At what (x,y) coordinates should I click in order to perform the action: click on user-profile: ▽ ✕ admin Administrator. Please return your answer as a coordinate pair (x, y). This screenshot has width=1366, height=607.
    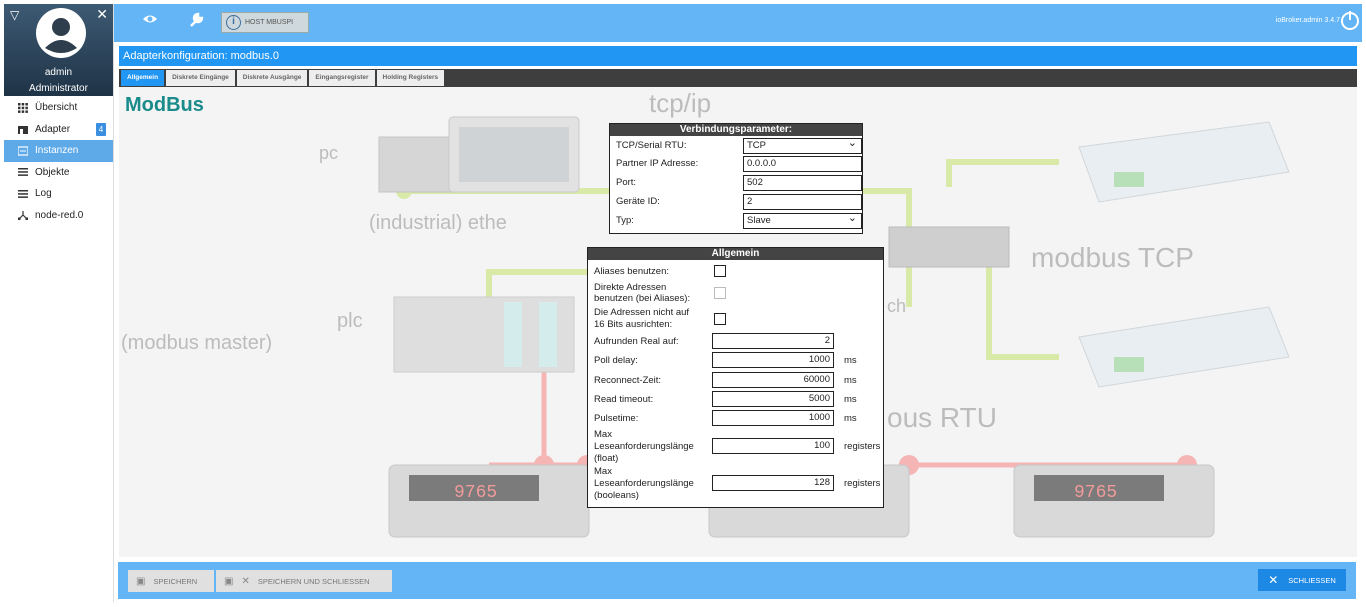
    Looking at the image, I should click on (58, 50).